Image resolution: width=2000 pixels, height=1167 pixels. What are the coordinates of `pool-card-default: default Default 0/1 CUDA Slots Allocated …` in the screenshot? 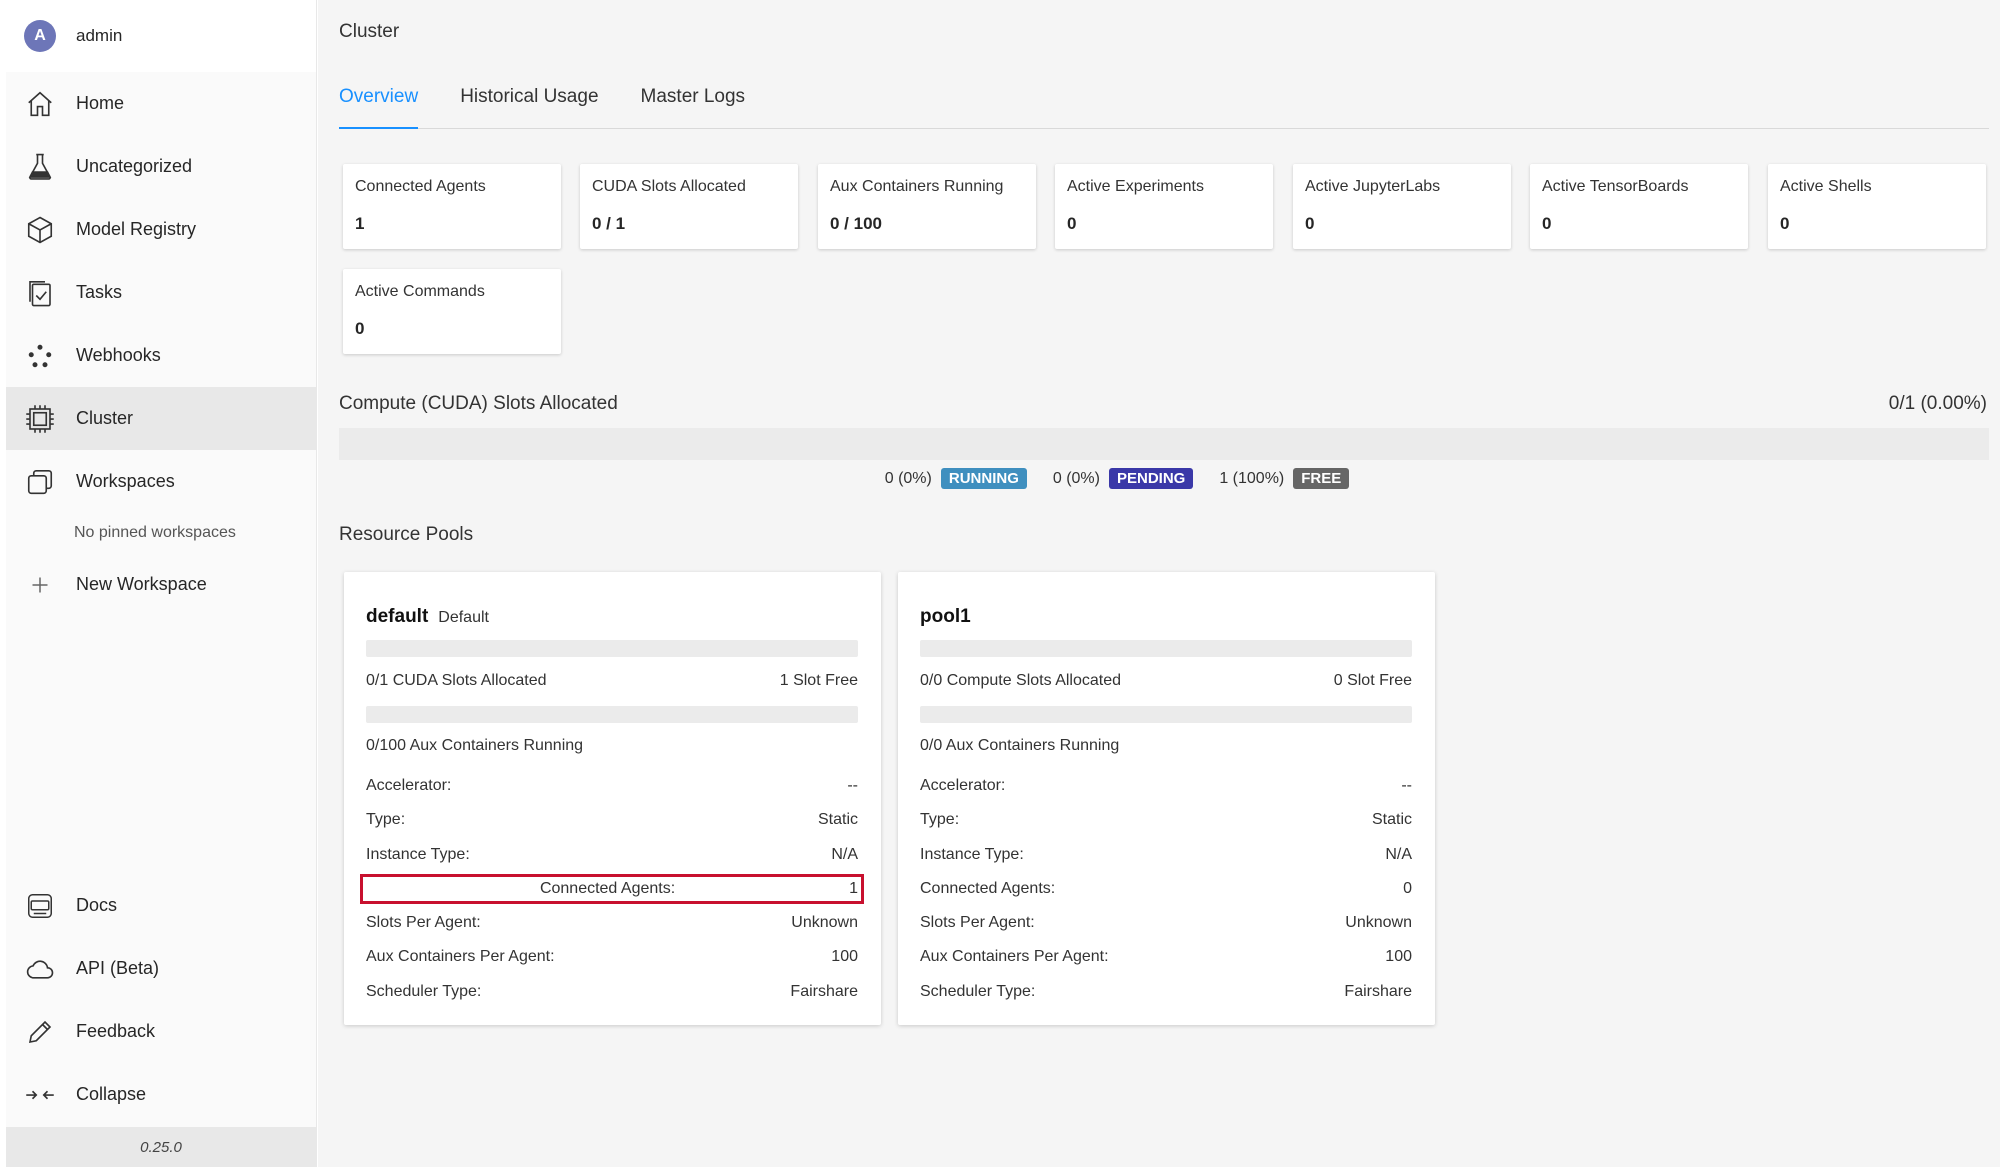 It's located at (612, 798).